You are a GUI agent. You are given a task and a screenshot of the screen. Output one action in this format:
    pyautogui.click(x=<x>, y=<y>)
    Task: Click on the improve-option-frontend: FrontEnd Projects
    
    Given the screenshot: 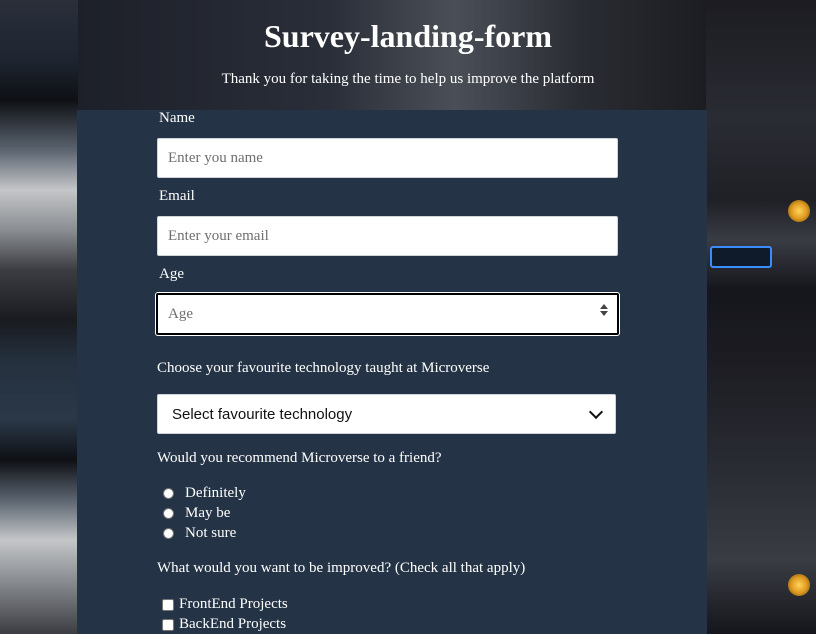 What is the action you would take?
    pyautogui.click(x=225, y=604)
    